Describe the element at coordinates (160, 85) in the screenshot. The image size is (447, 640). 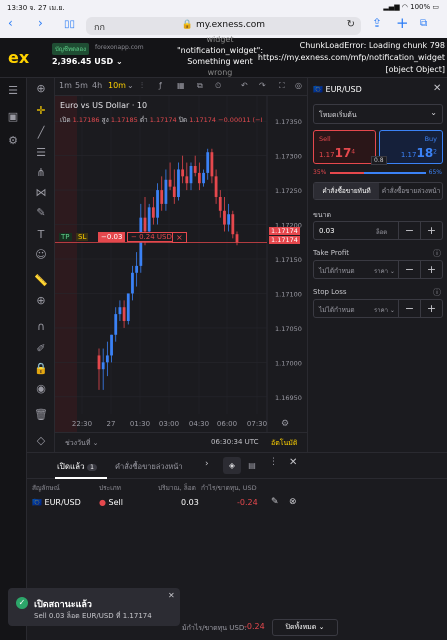
I see `indicators-icon: ƒ` at that location.